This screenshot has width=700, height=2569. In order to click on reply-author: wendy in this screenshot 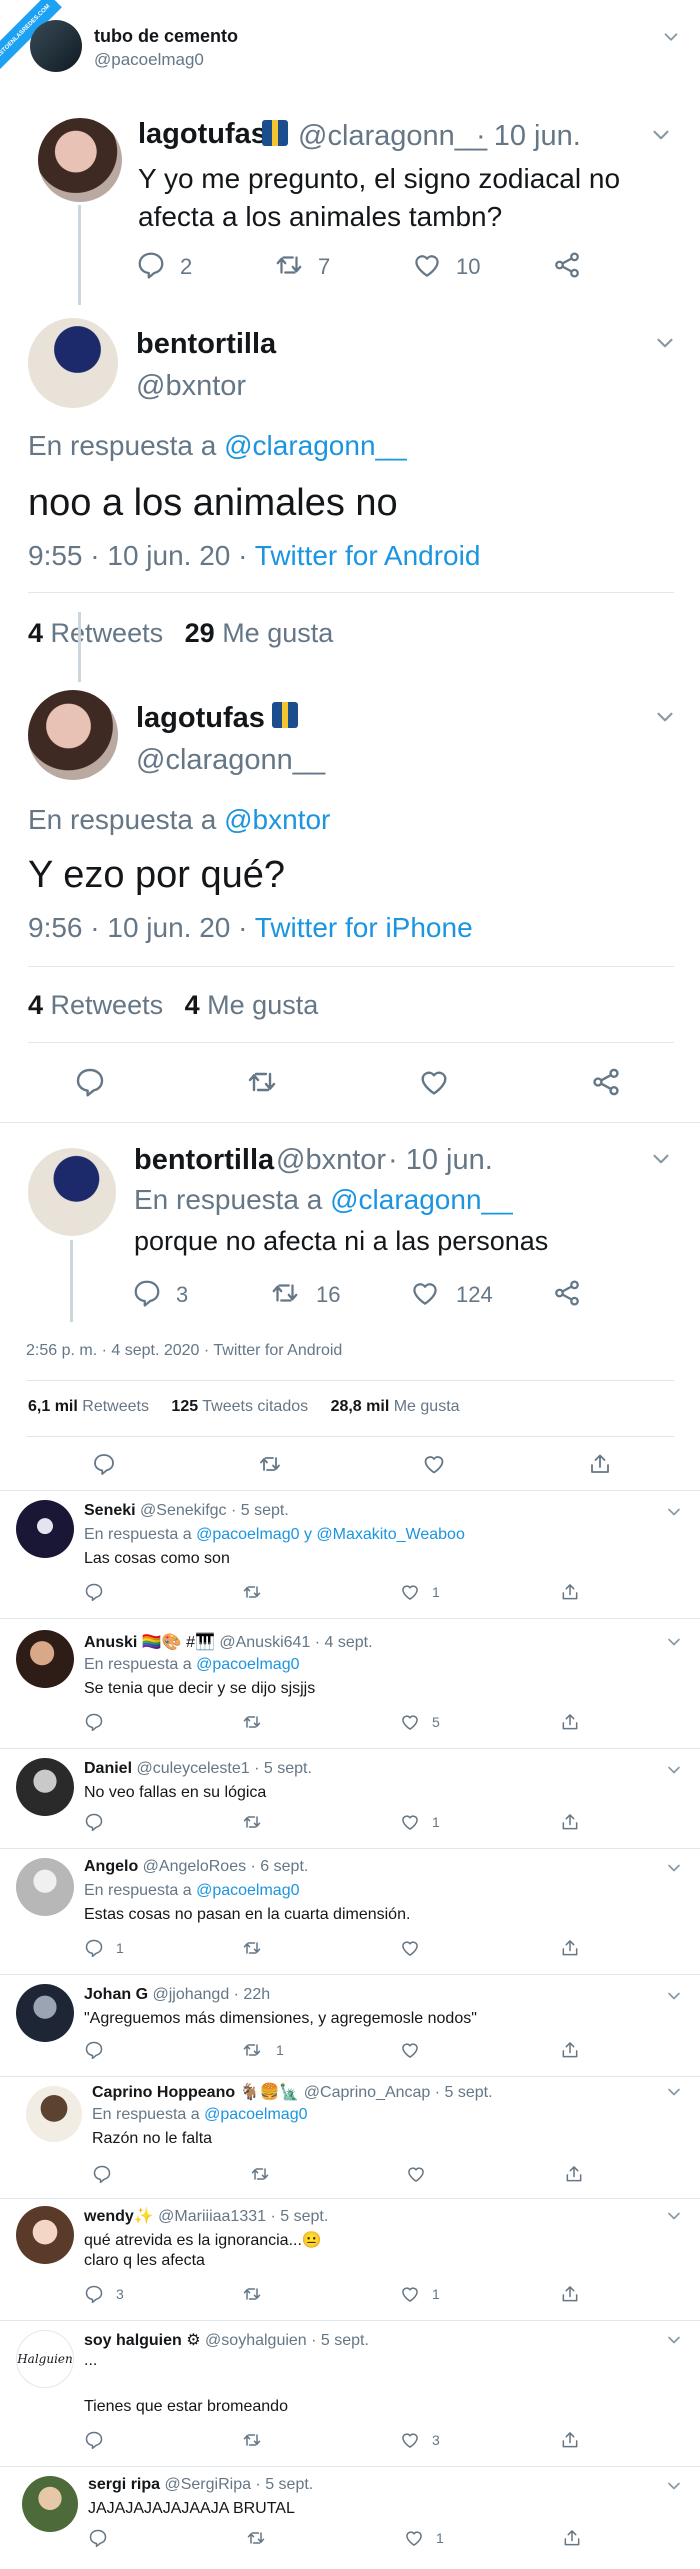, I will do `click(109, 2216)`.